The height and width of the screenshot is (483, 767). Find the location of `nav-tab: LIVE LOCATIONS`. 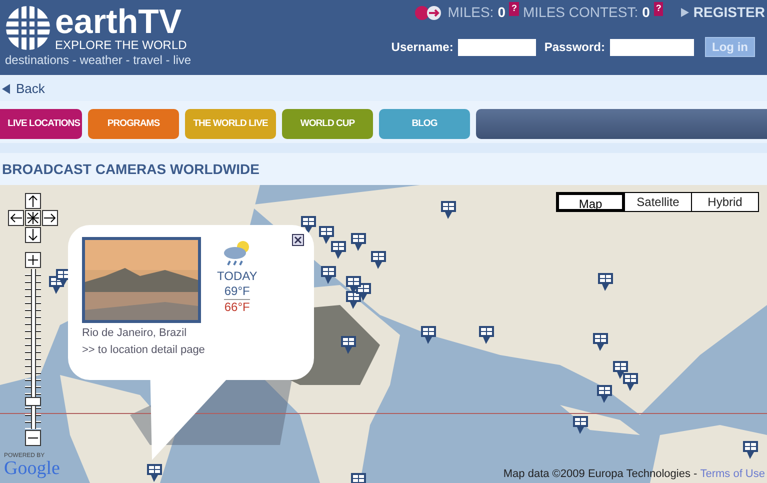

nav-tab: LIVE LOCATIONS is located at coordinates (41, 124).